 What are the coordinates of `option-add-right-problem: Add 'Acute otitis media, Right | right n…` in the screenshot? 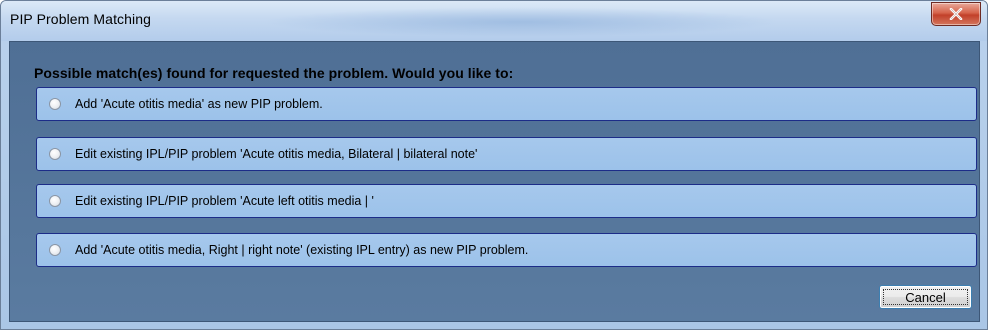 It's located at (506, 250).